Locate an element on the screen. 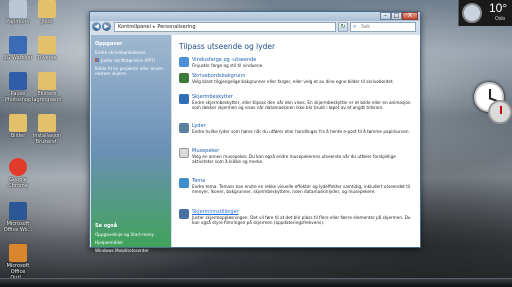 The height and width of the screenshot is (287, 512). see-also-mobility-center: Windows Mobilitetssenter is located at coordinates (131, 250).